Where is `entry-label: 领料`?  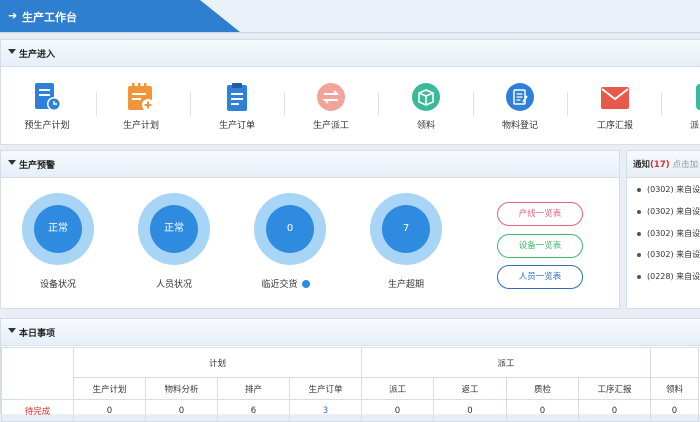 entry-label: 领料 is located at coordinates (425, 126).